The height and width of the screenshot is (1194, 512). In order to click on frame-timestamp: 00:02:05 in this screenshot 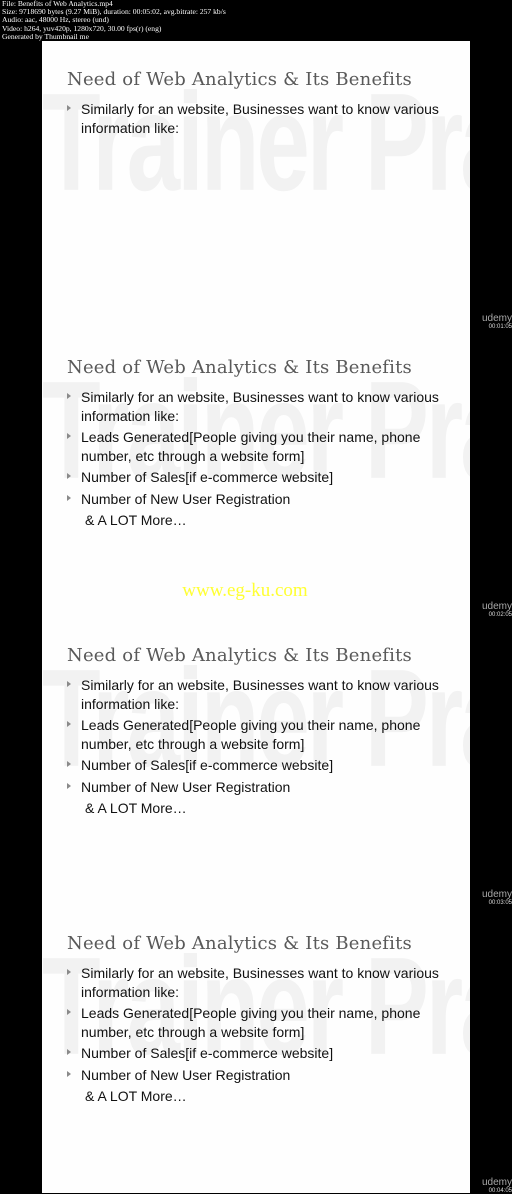, I will do `click(500, 615)`.